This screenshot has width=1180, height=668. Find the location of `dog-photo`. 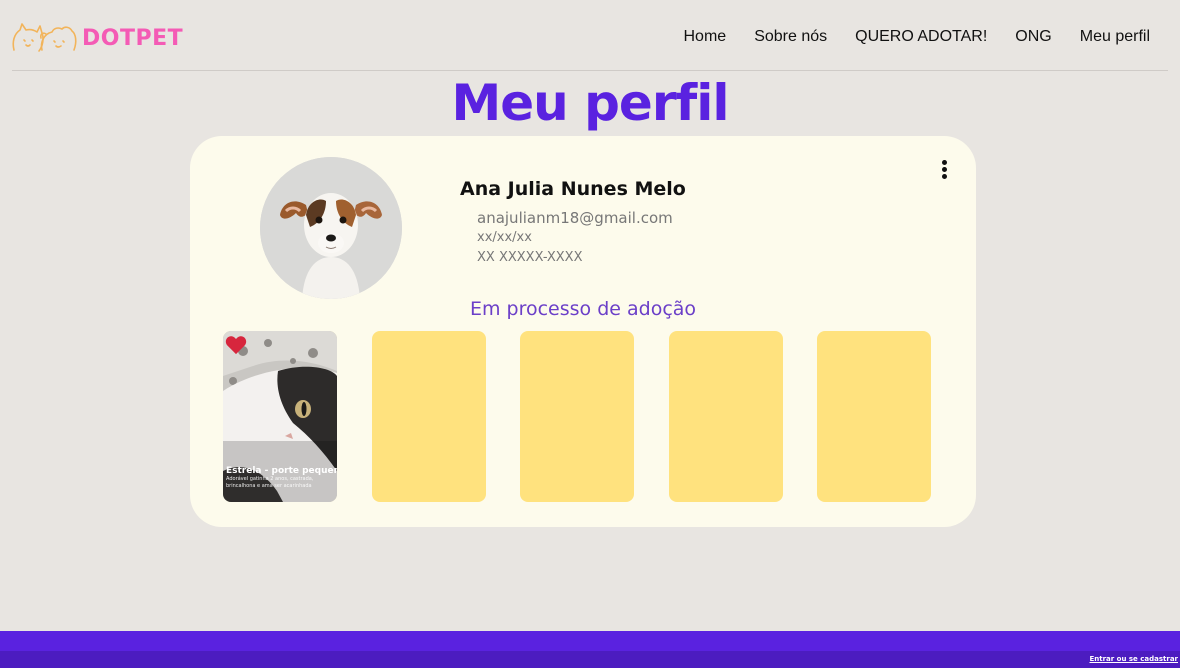

dog-photo is located at coordinates (331, 228).